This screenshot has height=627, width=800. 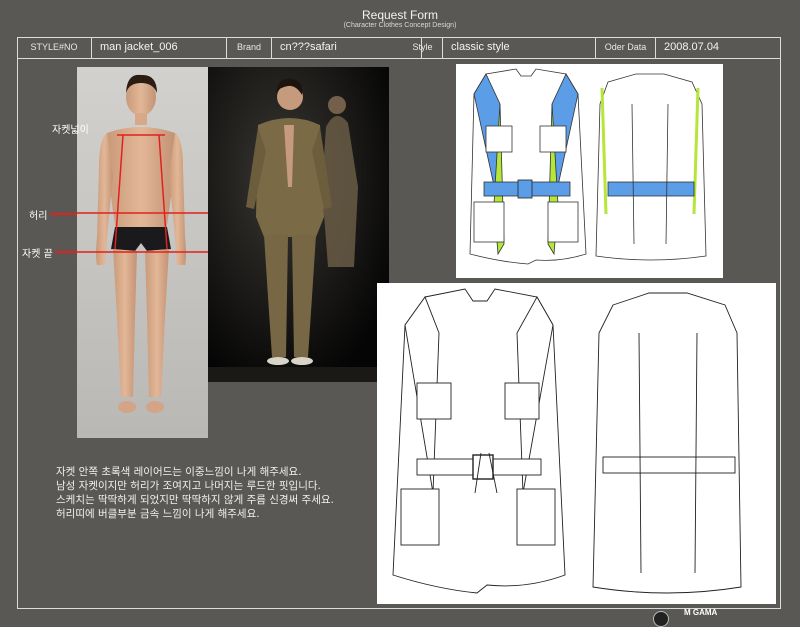 I want to click on runway-photo, so click(x=298, y=224).